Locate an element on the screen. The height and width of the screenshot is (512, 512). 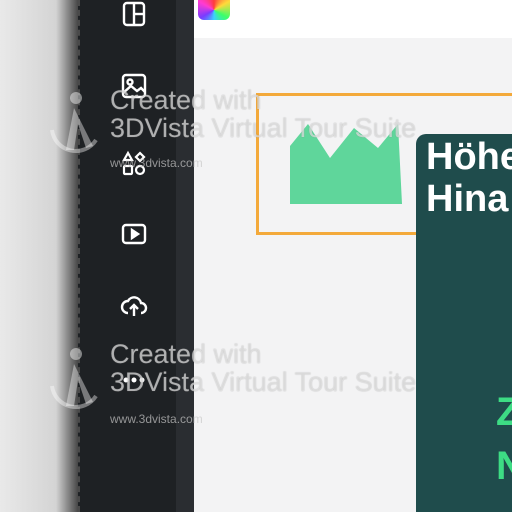
panel-heading-line-1: Höhe is located at coordinates (469, 157).